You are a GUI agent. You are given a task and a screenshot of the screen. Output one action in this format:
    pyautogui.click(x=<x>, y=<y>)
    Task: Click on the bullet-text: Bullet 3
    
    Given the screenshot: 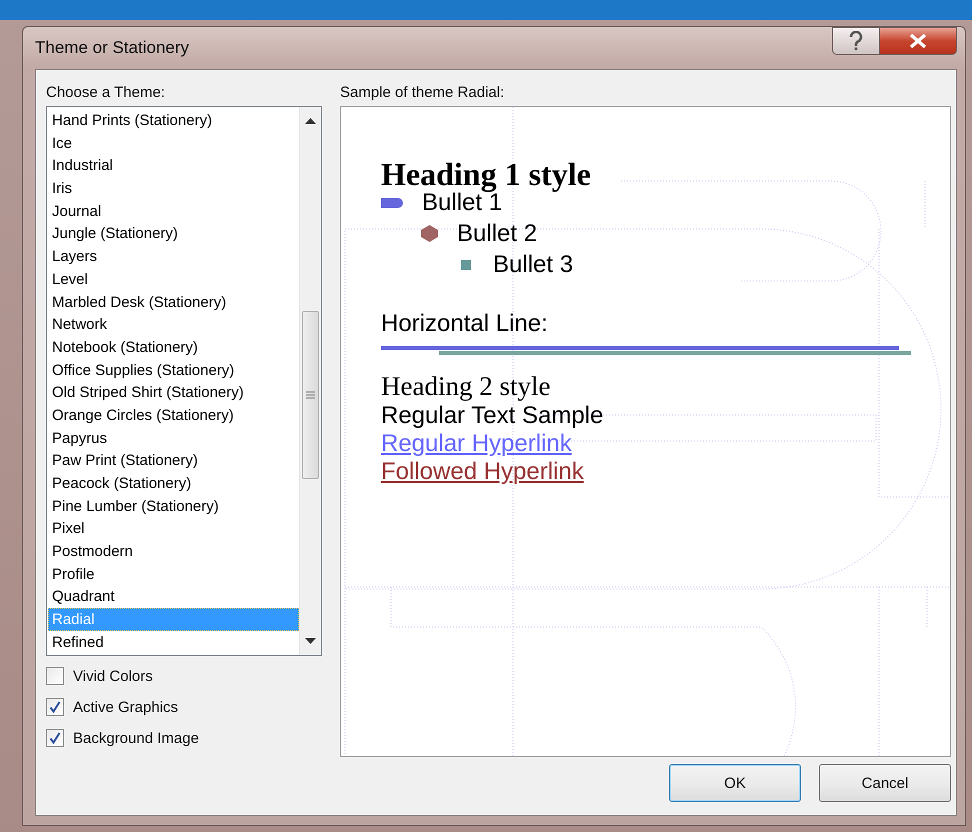 What is the action you would take?
    pyautogui.click(x=533, y=264)
    